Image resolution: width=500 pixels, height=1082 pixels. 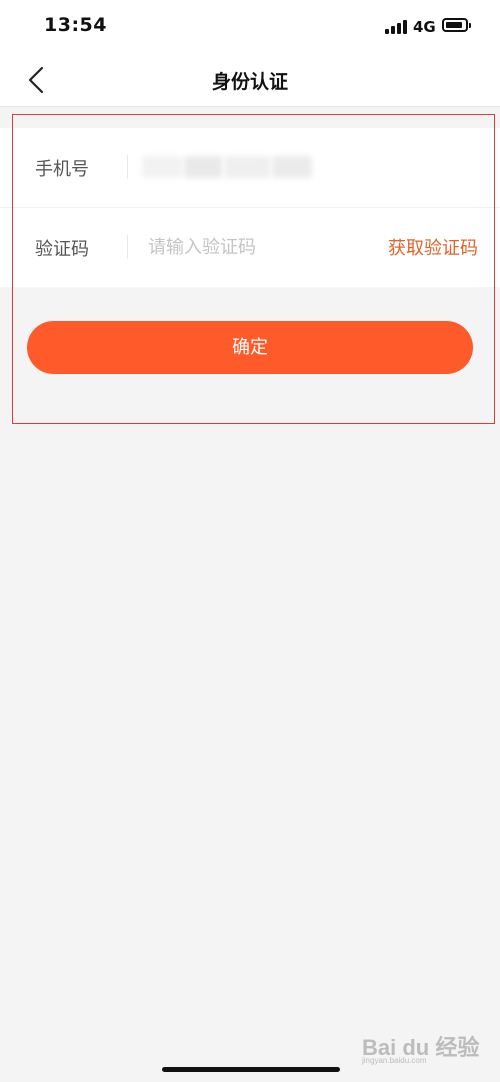 What do you see at coordinates (456, 25) in the screenshot?
I see `battery-icon` at bounding box center [456, 25].